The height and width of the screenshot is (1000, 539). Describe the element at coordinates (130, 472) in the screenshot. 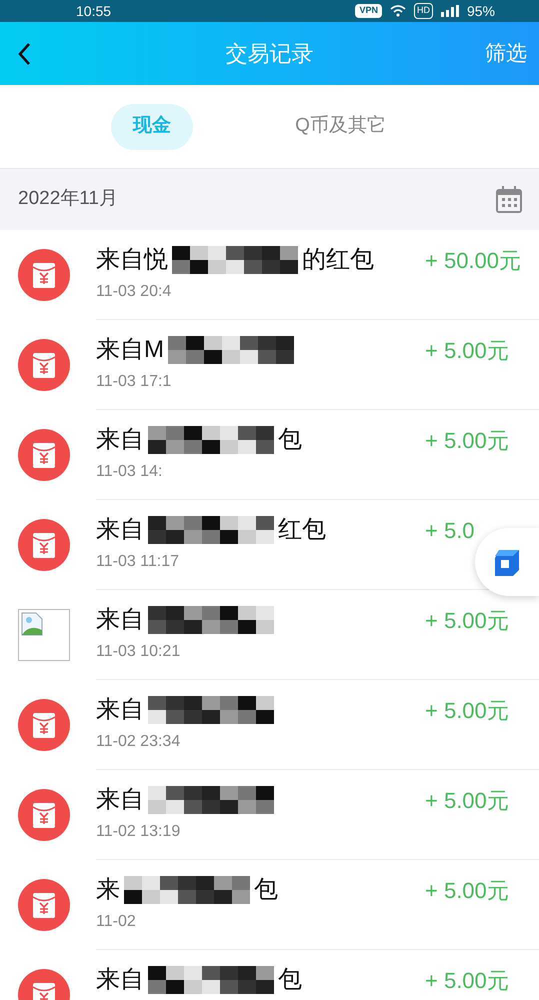

I see `transaction-time: 11-03 14:` at that location.